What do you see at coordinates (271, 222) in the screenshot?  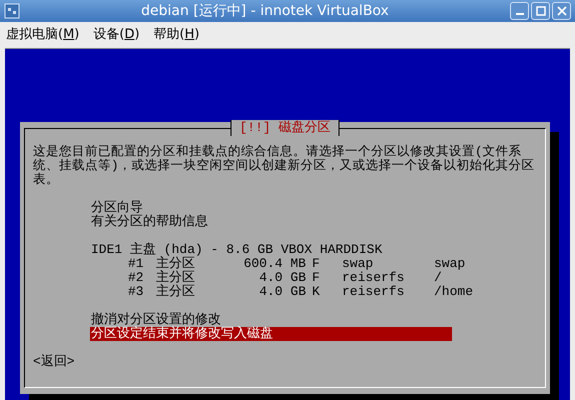 I see `menu-option: 有关分区的帮助信息` at bounding box center [271, 222].